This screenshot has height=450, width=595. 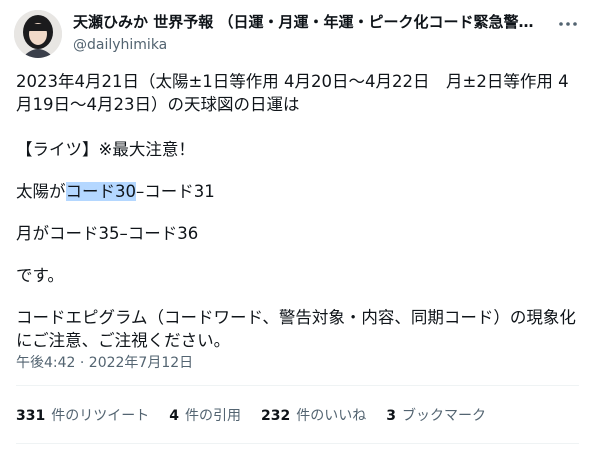 I want to click on author-handle: @dailyhimika, so click(x=120, y=45).